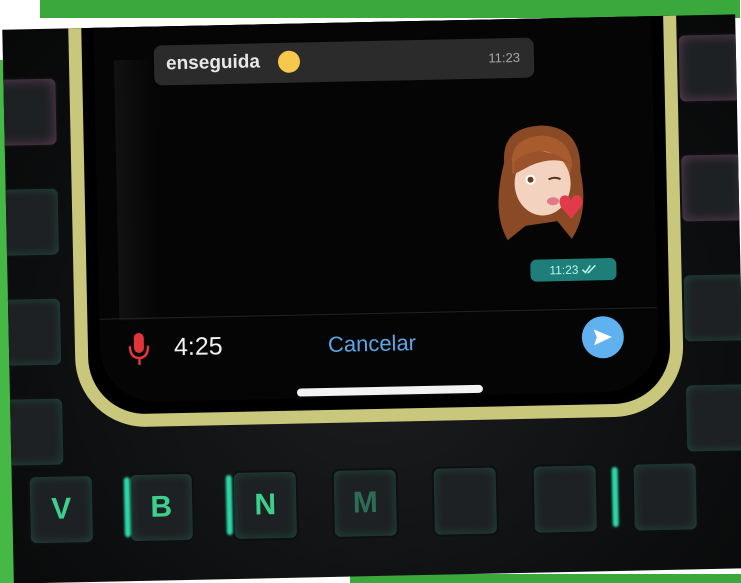 This screenshot has height=583, width=741. Describe the element at coordinates (390, 9) in the screenshot. I see `green-frame-top` at that location.